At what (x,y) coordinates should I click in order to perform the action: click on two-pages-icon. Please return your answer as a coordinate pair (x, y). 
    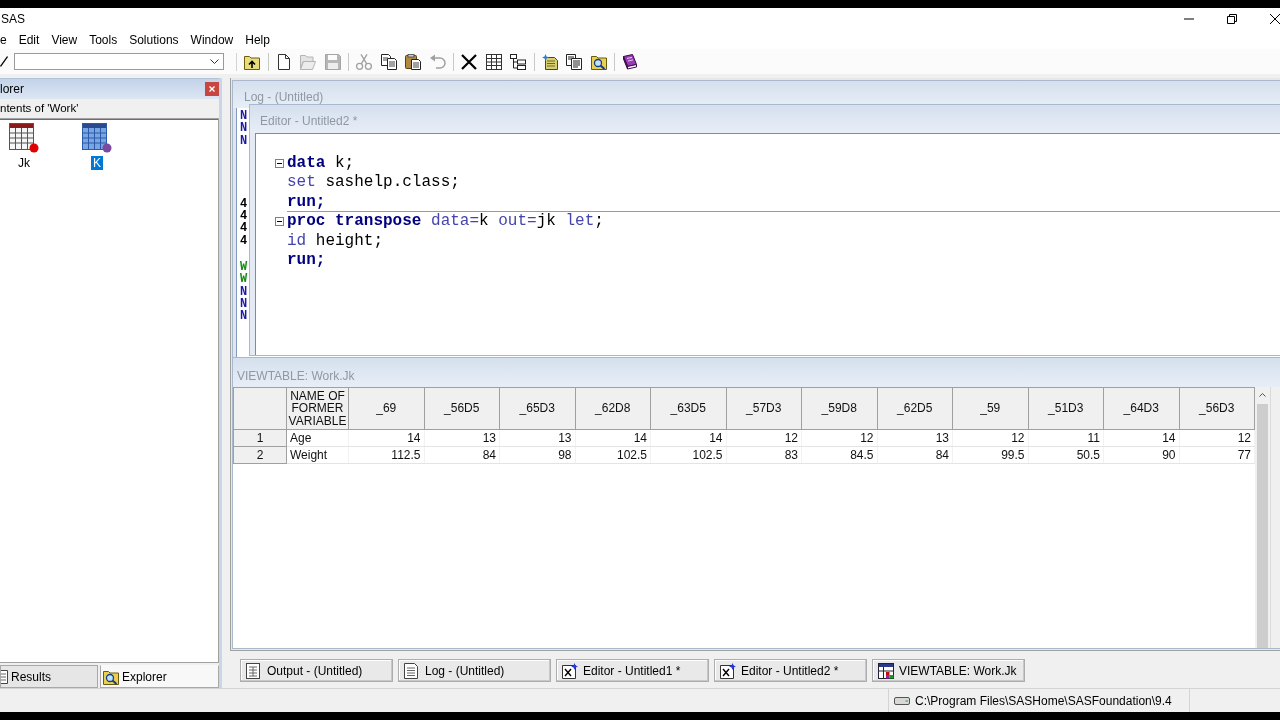
    Looking at the image, I should click on (388, 61).